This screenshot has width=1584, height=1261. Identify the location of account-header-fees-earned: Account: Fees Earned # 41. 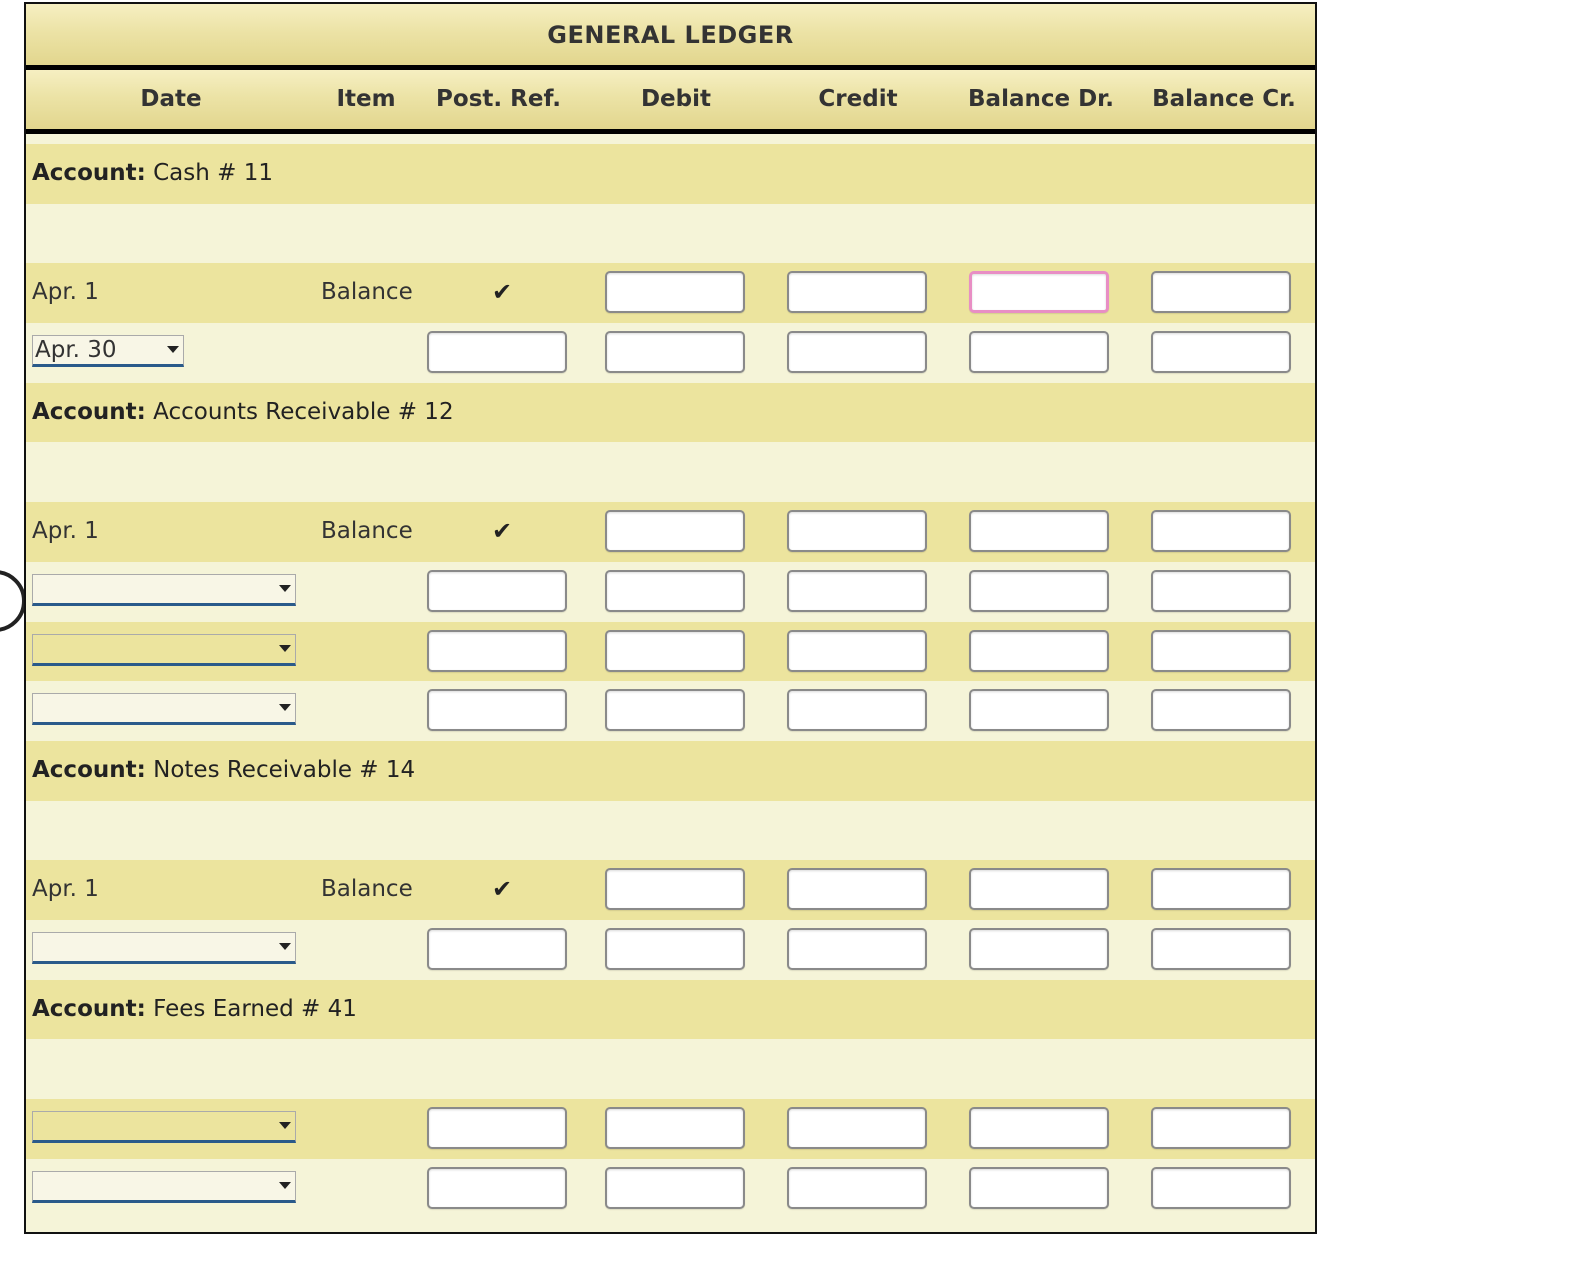
(670, 1009).